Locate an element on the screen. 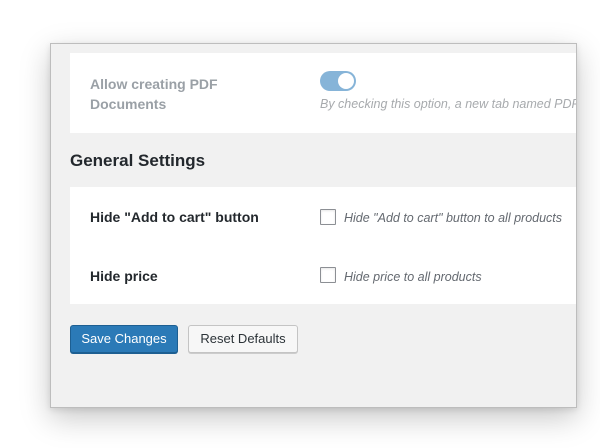  hide-price-description: Hide price to all products is located at coordinates (413, 277).